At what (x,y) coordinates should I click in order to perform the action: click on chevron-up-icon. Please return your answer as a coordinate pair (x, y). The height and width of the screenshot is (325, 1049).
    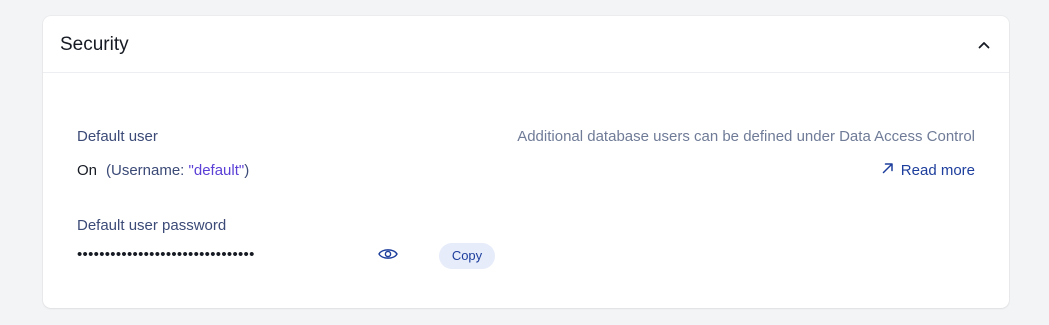
    Looking at the image, I should click on (984, 47).